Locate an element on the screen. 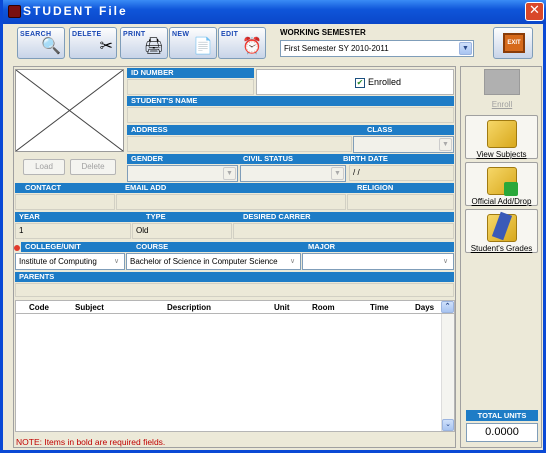 This screenshot has height=453, width=546. edit-clock-icon: ⏰ is located at coordinates (252, 46).